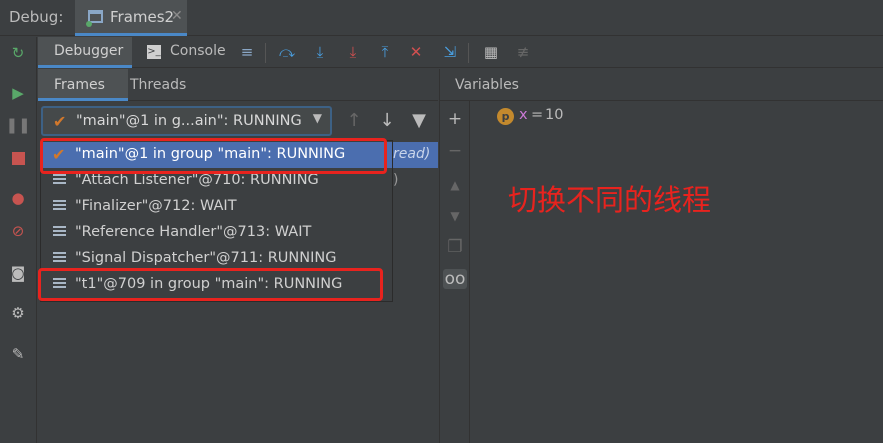 The height and width of the screenshot is (443, 883). I want to click on tab-frames2: Frames2 ✕, so click(131, 18).